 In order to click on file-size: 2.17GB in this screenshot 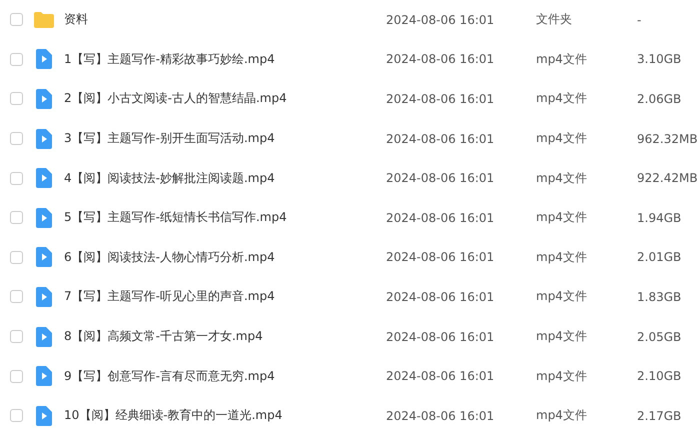, I will do `click(659, 415)`.